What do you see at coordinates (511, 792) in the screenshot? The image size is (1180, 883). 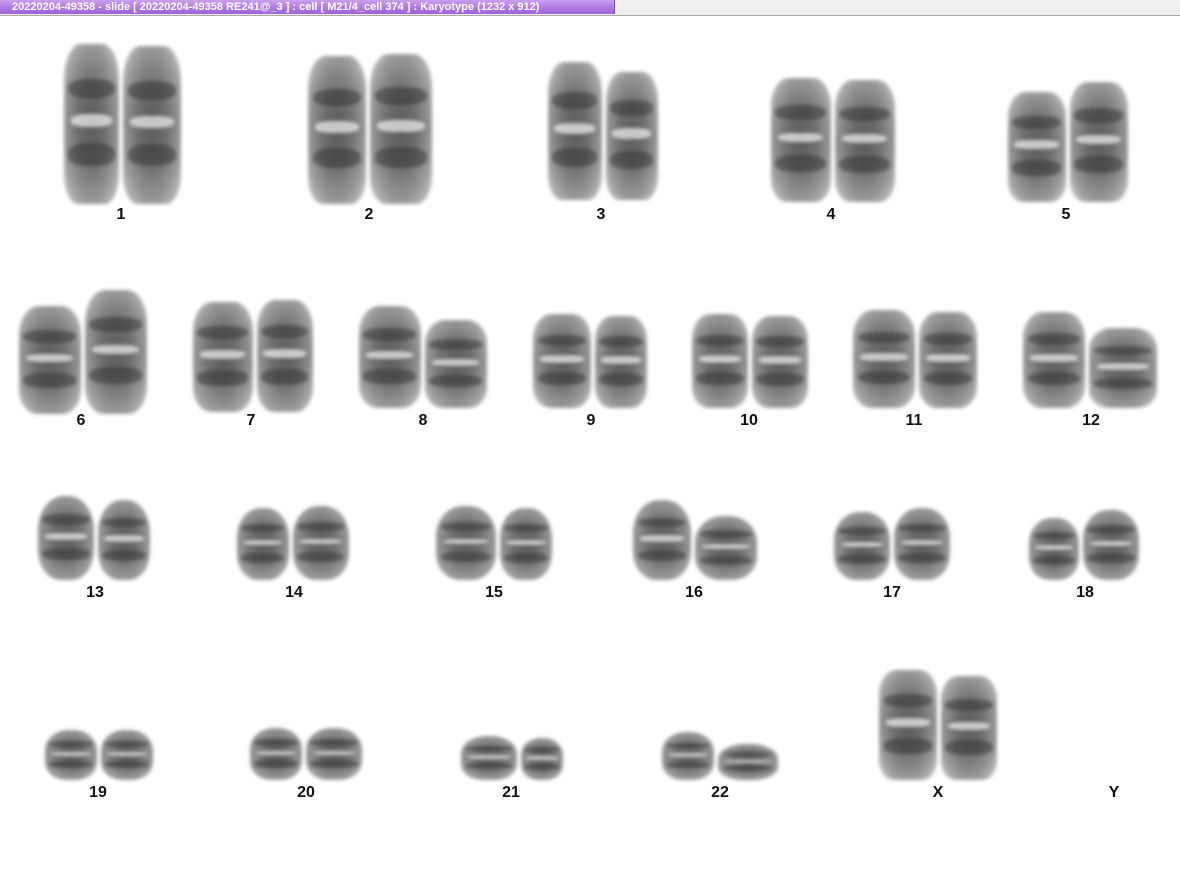 I see `chromosome-label-21: 21` at bounding box center [511, 792].